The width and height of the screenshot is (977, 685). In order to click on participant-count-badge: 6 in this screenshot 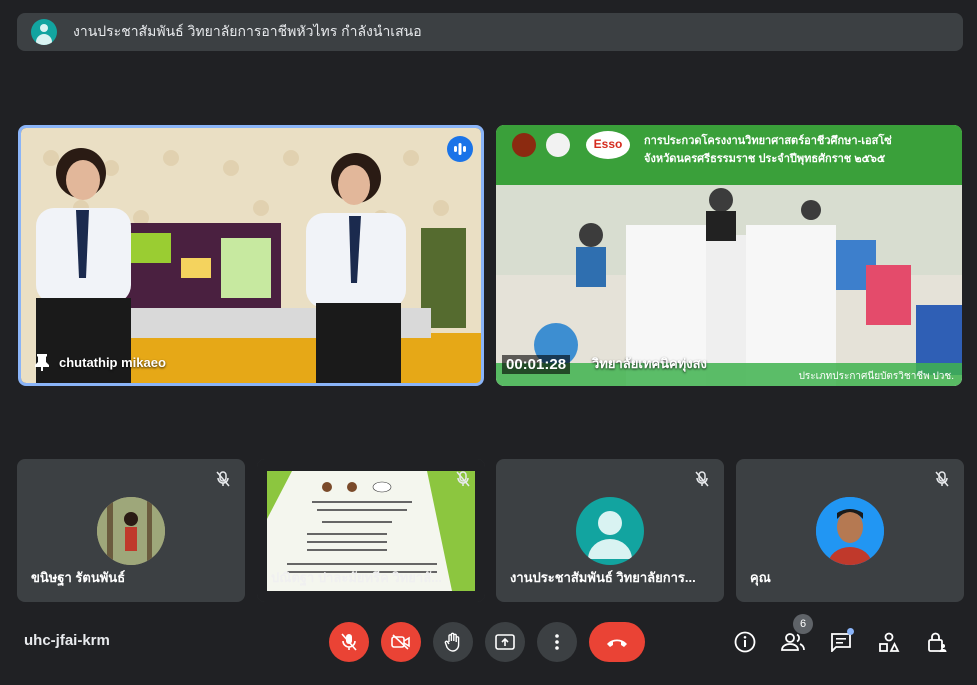, I will do `click(803, 624)`.